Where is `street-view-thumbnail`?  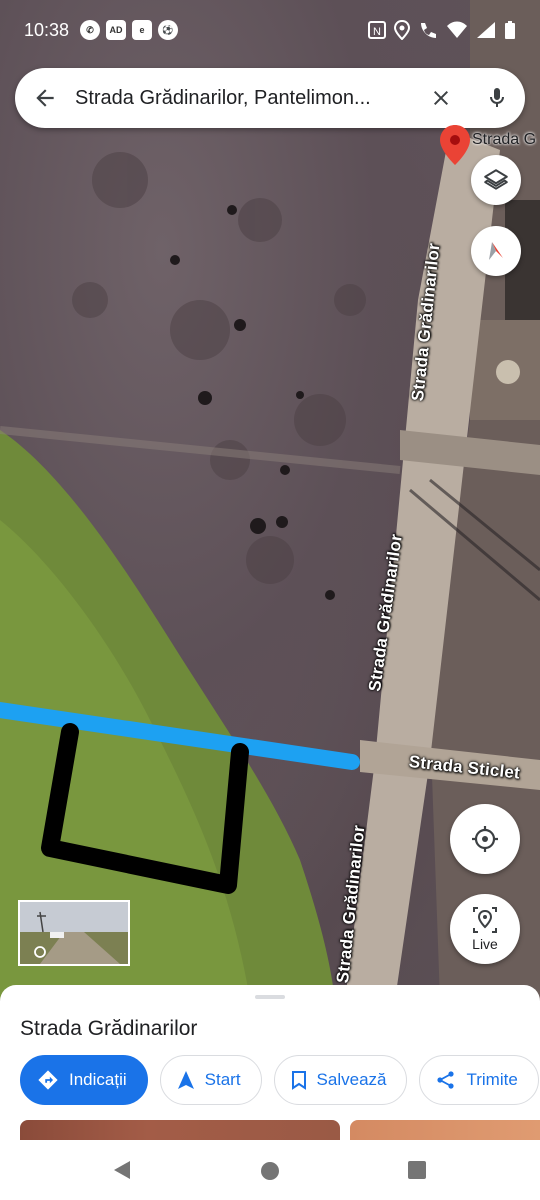 street-view-thumbnail is located at coordinates (74, 933).